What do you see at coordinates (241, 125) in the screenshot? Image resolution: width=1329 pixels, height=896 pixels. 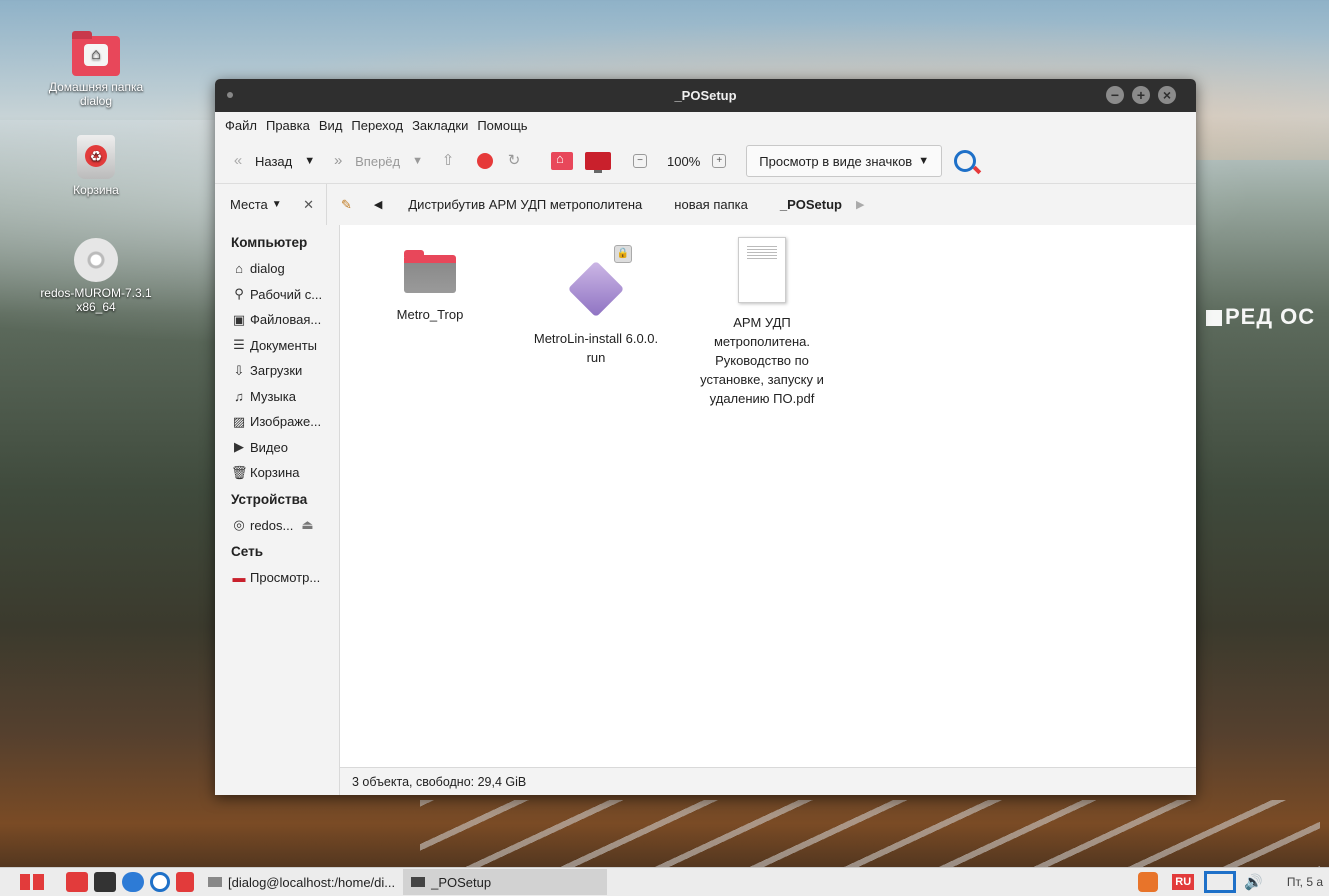 I see `menu-file: Файл` at bounding box center [241, 125].